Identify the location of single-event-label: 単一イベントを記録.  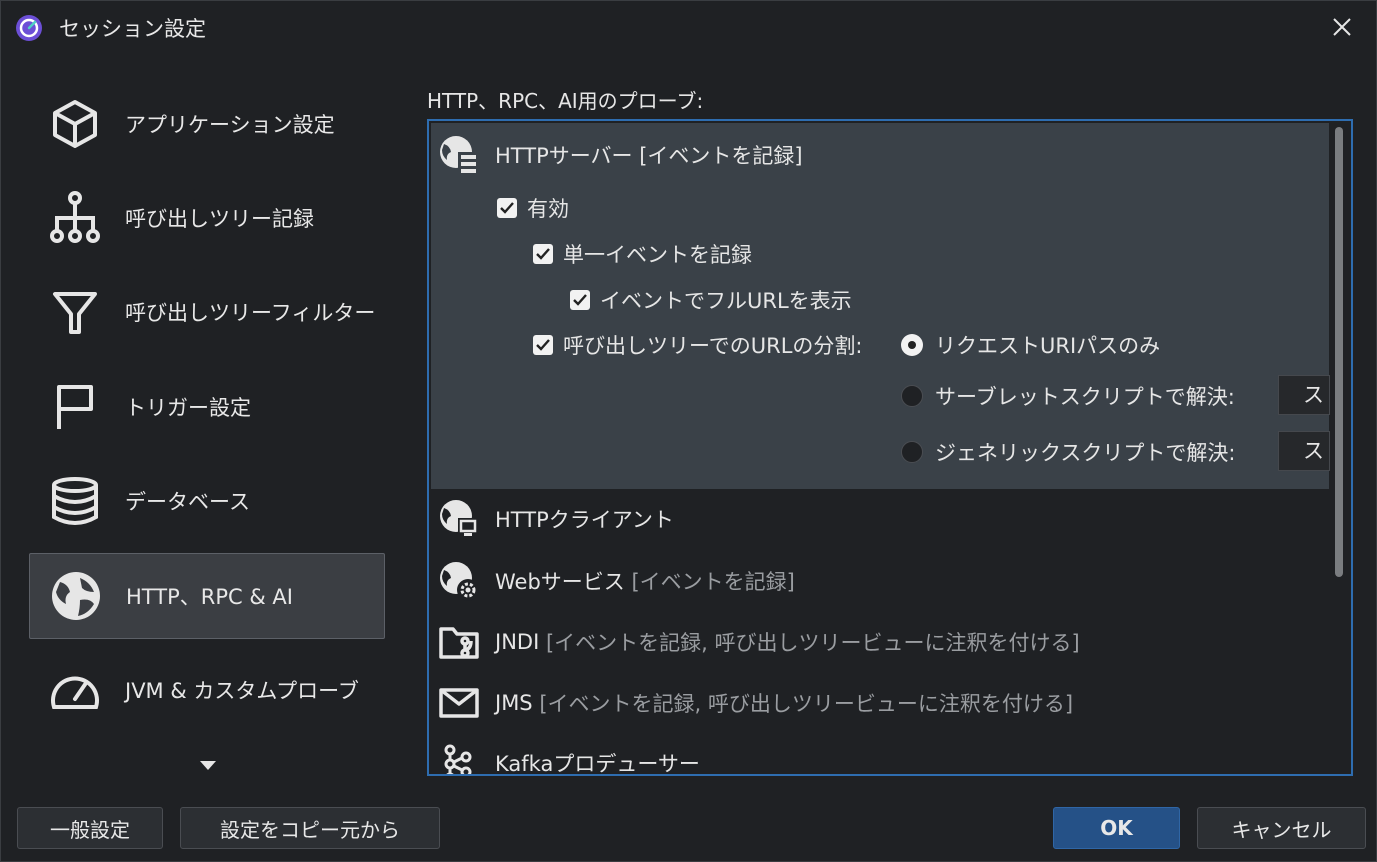
(657, 255).